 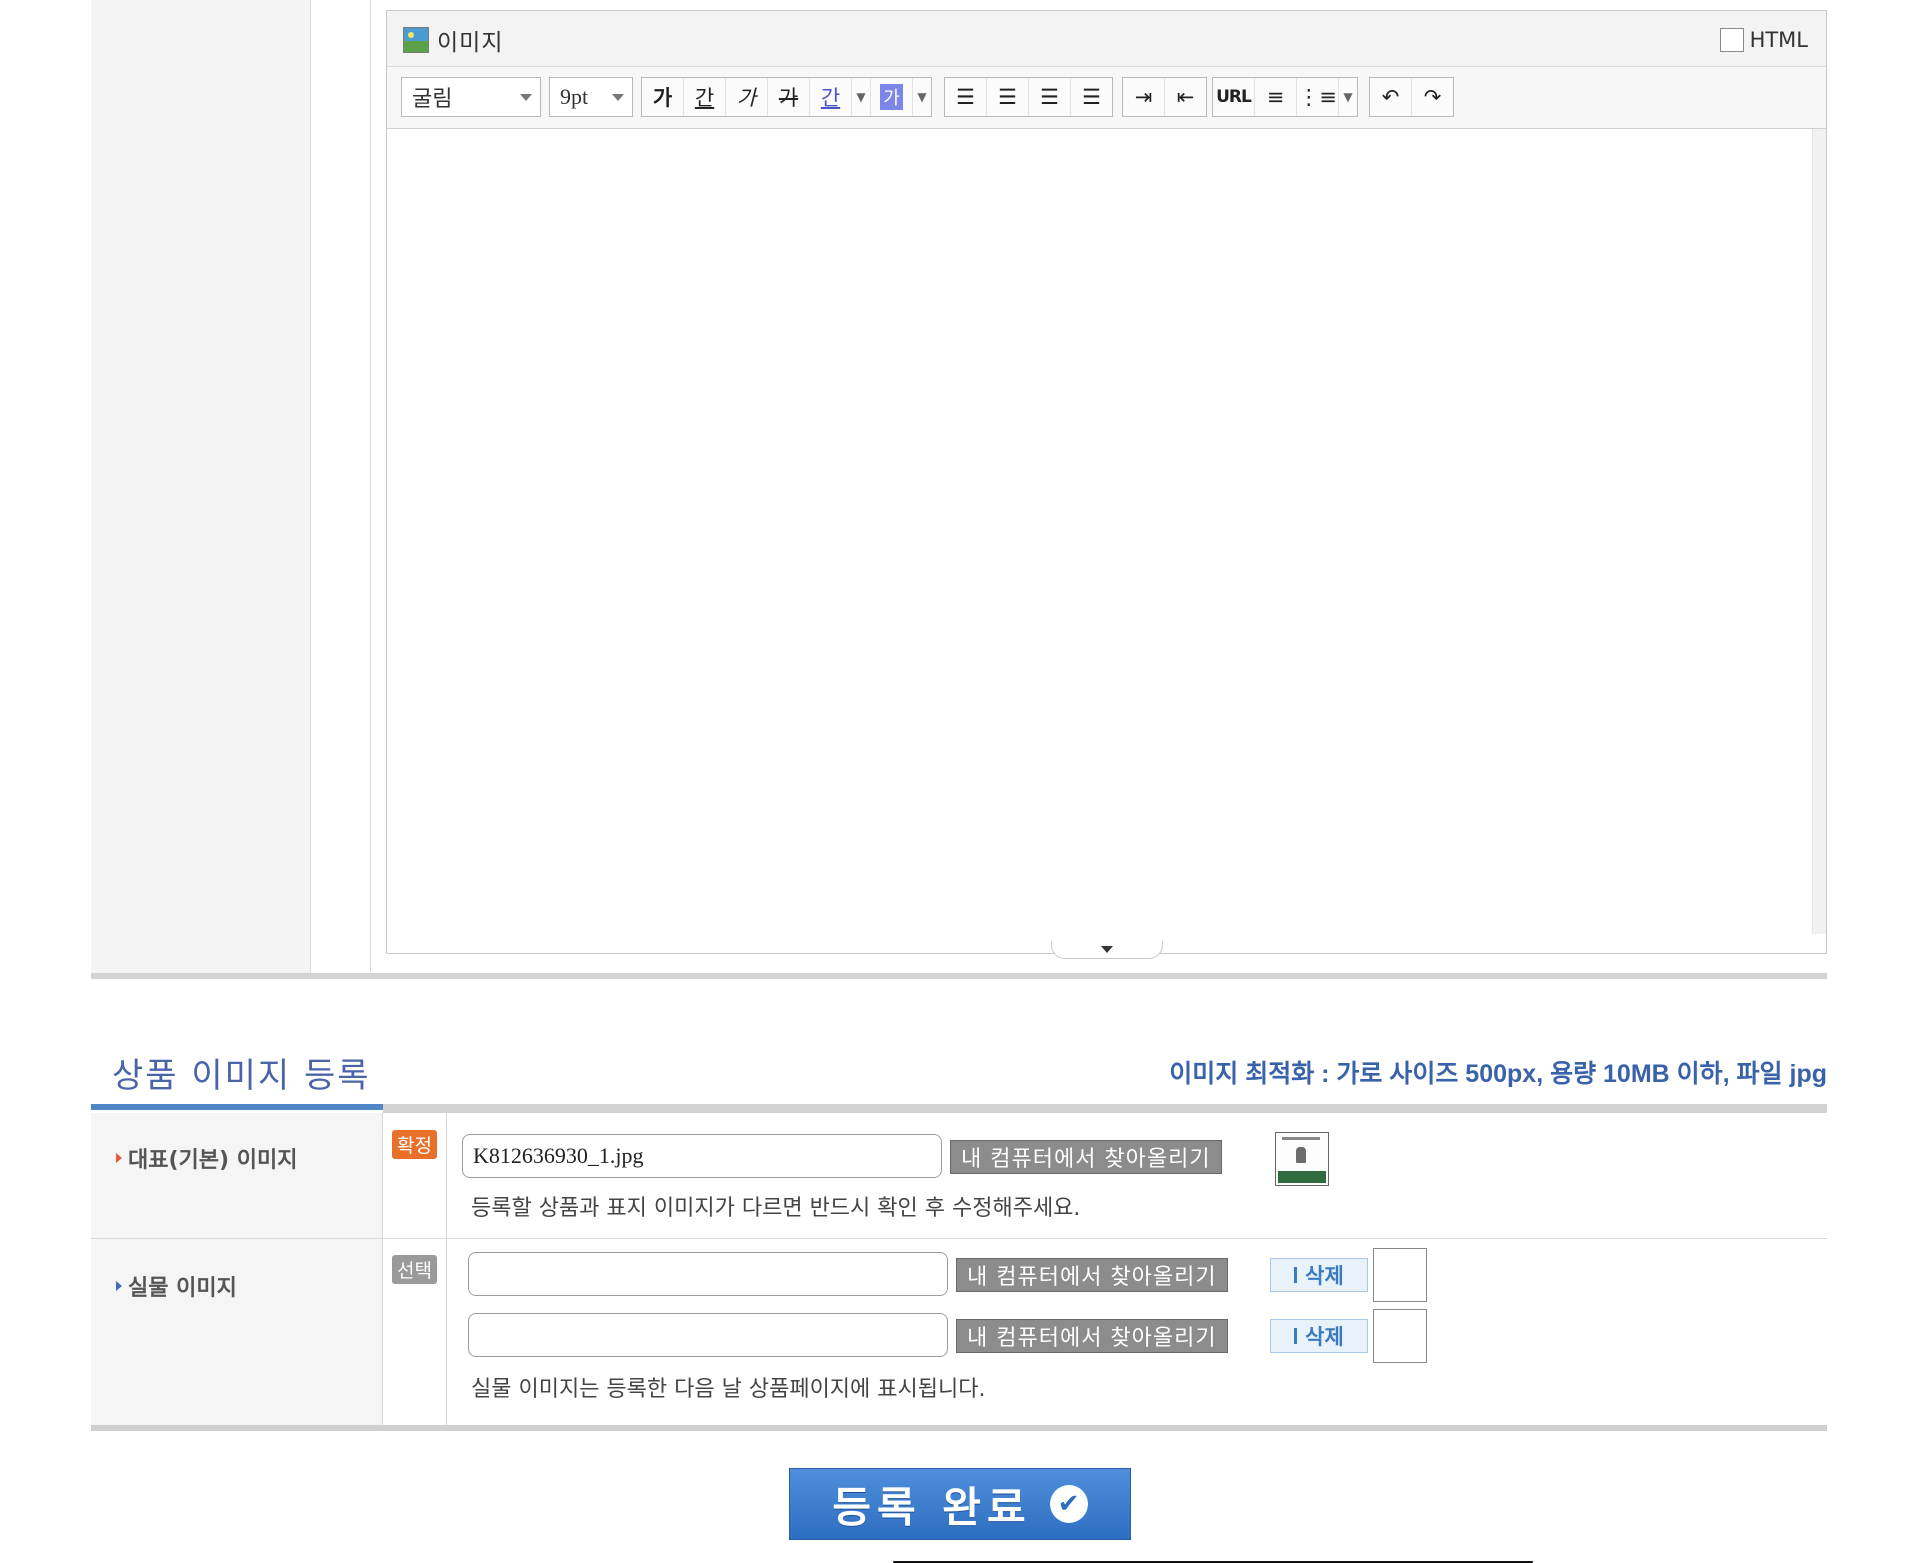 I want to click on align-group: ☰ ☰ ☰ ☰, so click(x=1028, y=97).